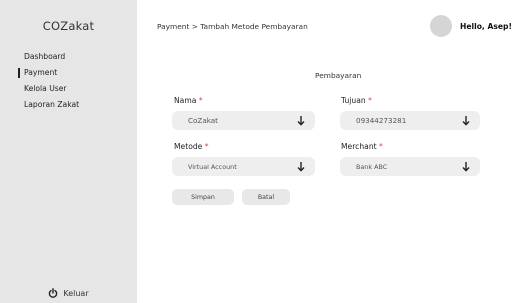 This screenshot has height=303, width=532. I want to click on sidebar-item-laporan-zakat: Laporan Zakat, so click(51, 107).